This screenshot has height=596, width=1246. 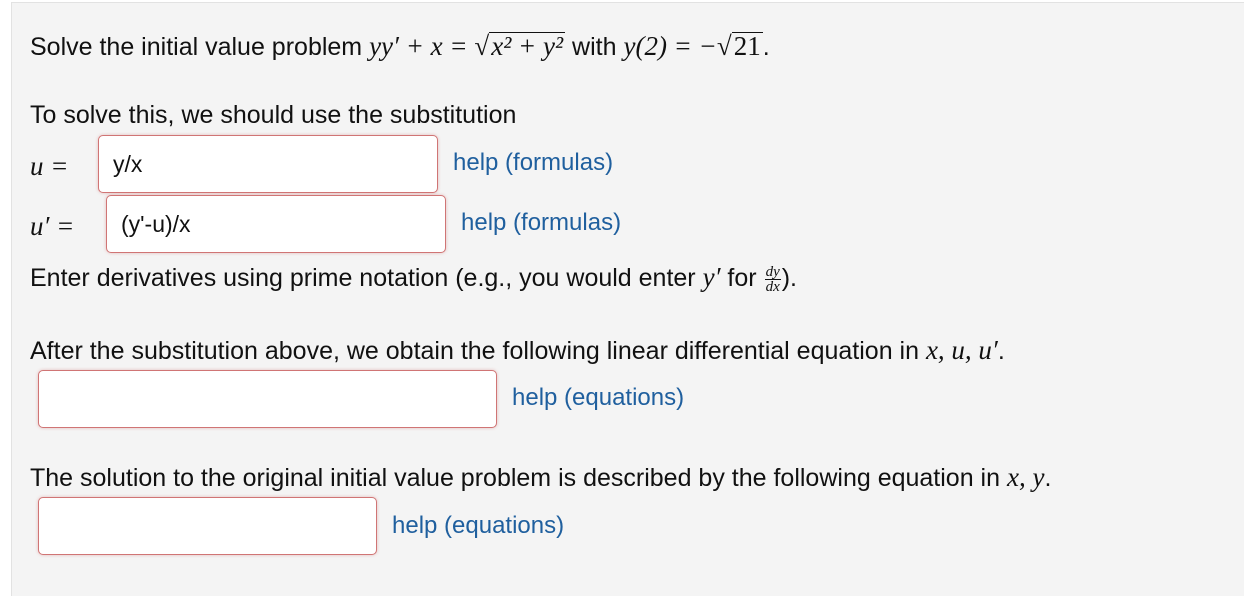 I want to click on y-prime-symbol: y′, so click(x=711, y=277).